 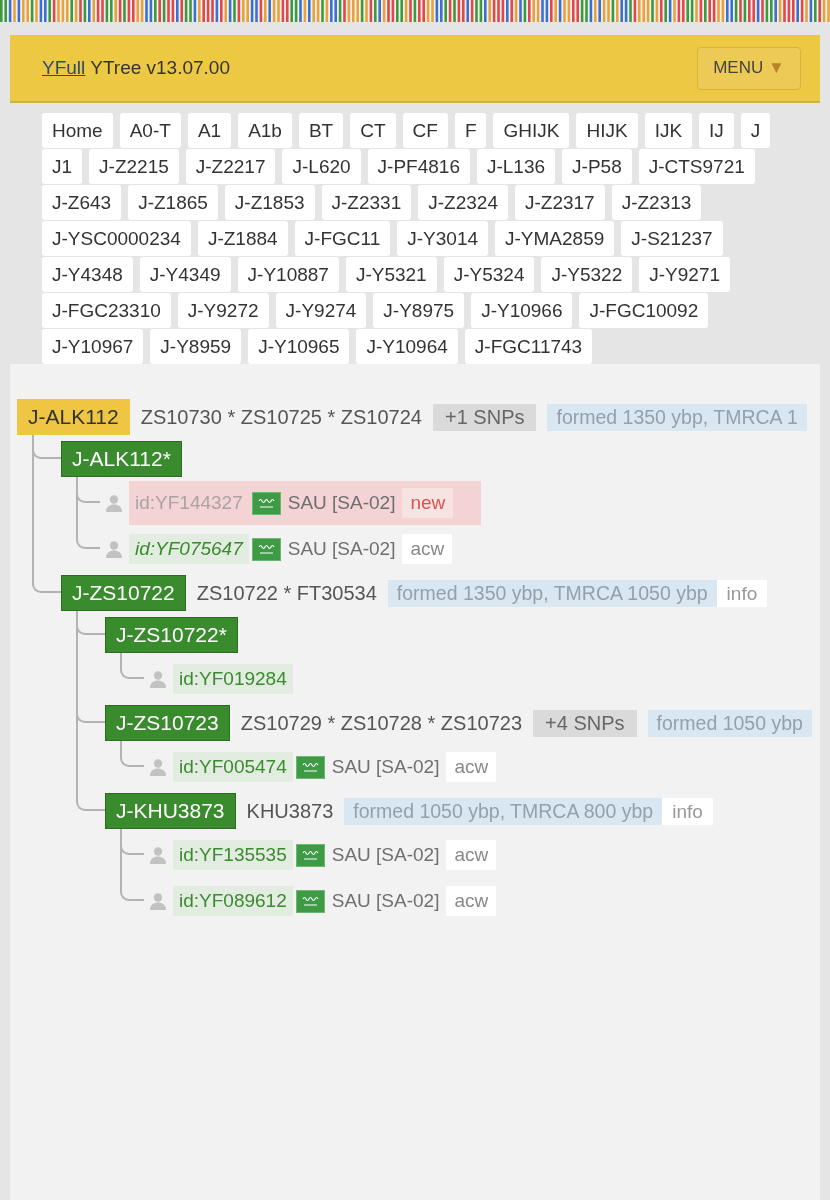 I want to click on breadcrumb-link: J-Y10965, so click(x=299, y=346).